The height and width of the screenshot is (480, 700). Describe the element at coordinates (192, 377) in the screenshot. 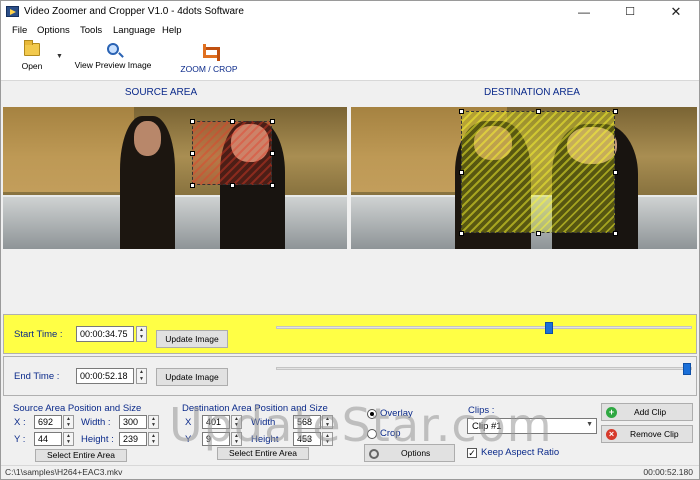

I see `end-update-image-button: Update Image` at that location.